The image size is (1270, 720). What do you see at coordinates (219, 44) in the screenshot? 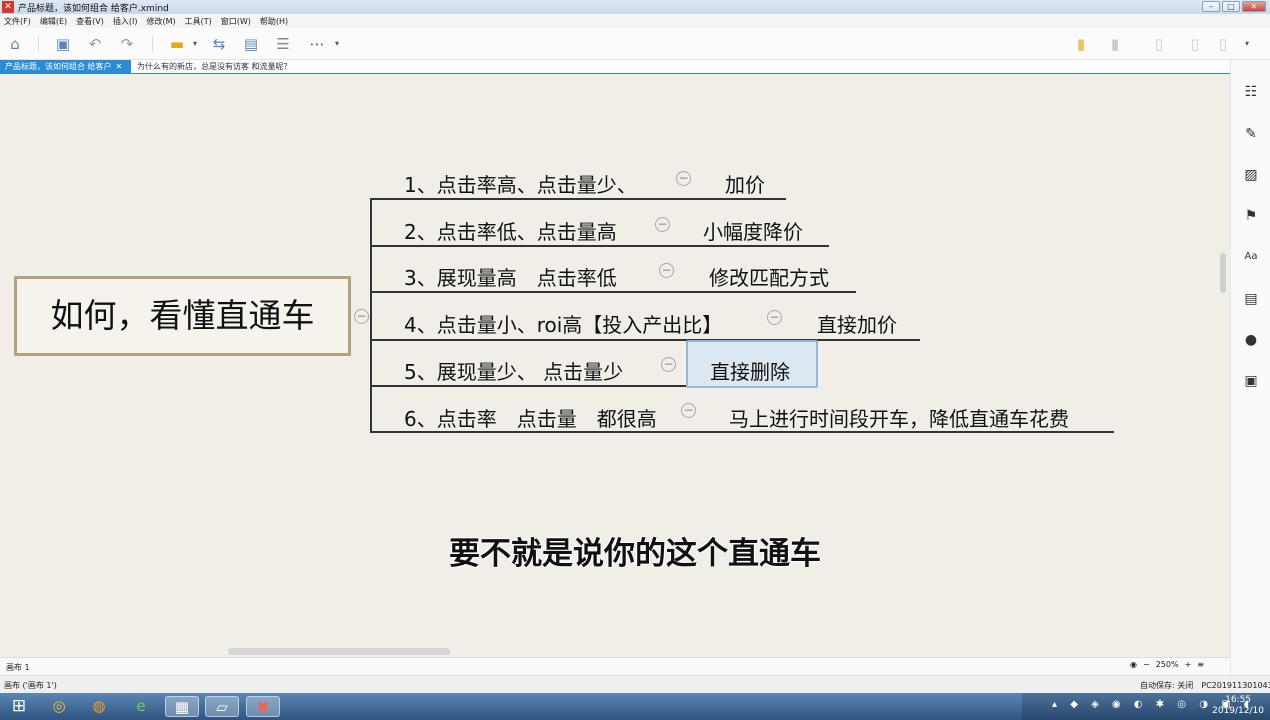
I see `relationship-icon: ⇆` at bounding box center [219, 44].